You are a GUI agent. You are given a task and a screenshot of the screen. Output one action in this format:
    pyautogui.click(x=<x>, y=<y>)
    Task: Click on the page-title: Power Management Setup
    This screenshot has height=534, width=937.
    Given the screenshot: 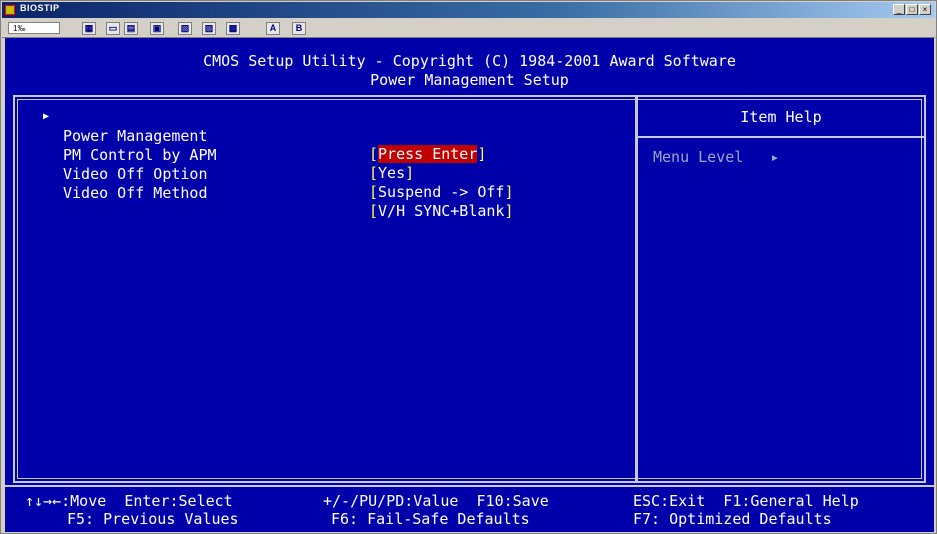 What is the action you would take?
    pyautogui.click(x=469, y=80)
    